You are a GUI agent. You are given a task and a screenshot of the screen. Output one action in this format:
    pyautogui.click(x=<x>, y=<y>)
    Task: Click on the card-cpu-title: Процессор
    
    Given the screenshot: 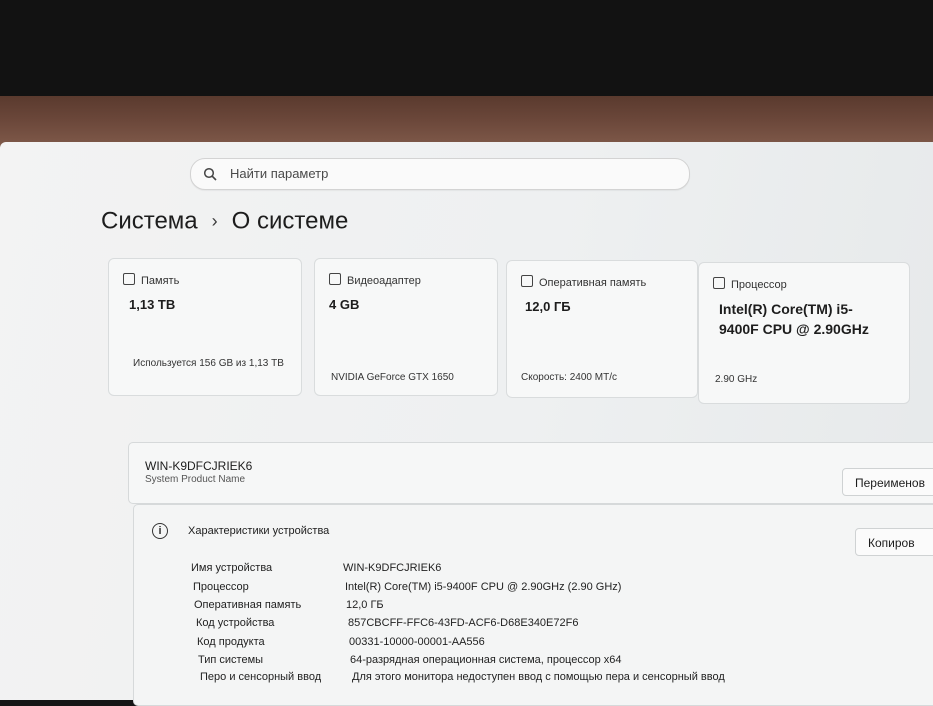 What is the action you would take?
    pyautogui.click(x=759, y=285)
    